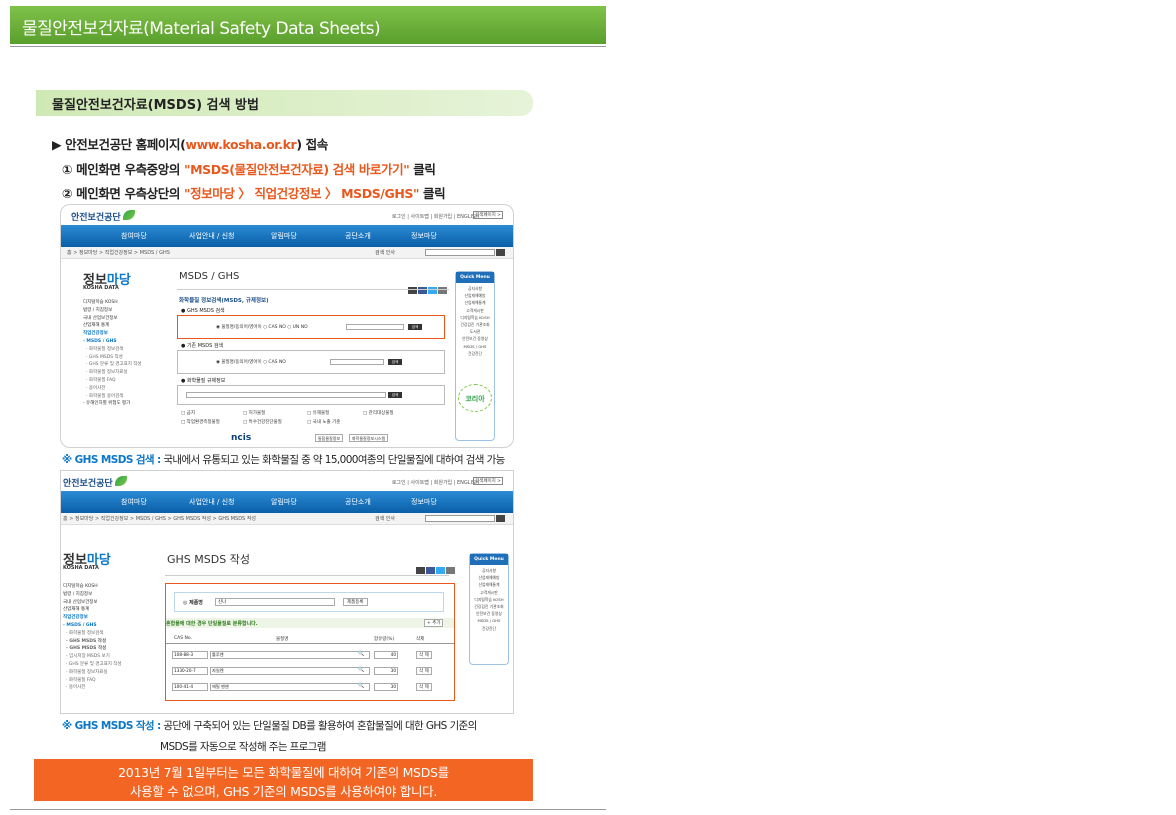  I want to click on pct-input: 40, so click(386, 655).